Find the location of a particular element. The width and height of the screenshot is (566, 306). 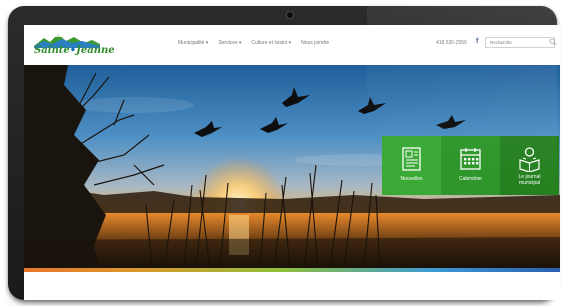

phone-number: 418 635-2556 is located at coordinates (451, 43).